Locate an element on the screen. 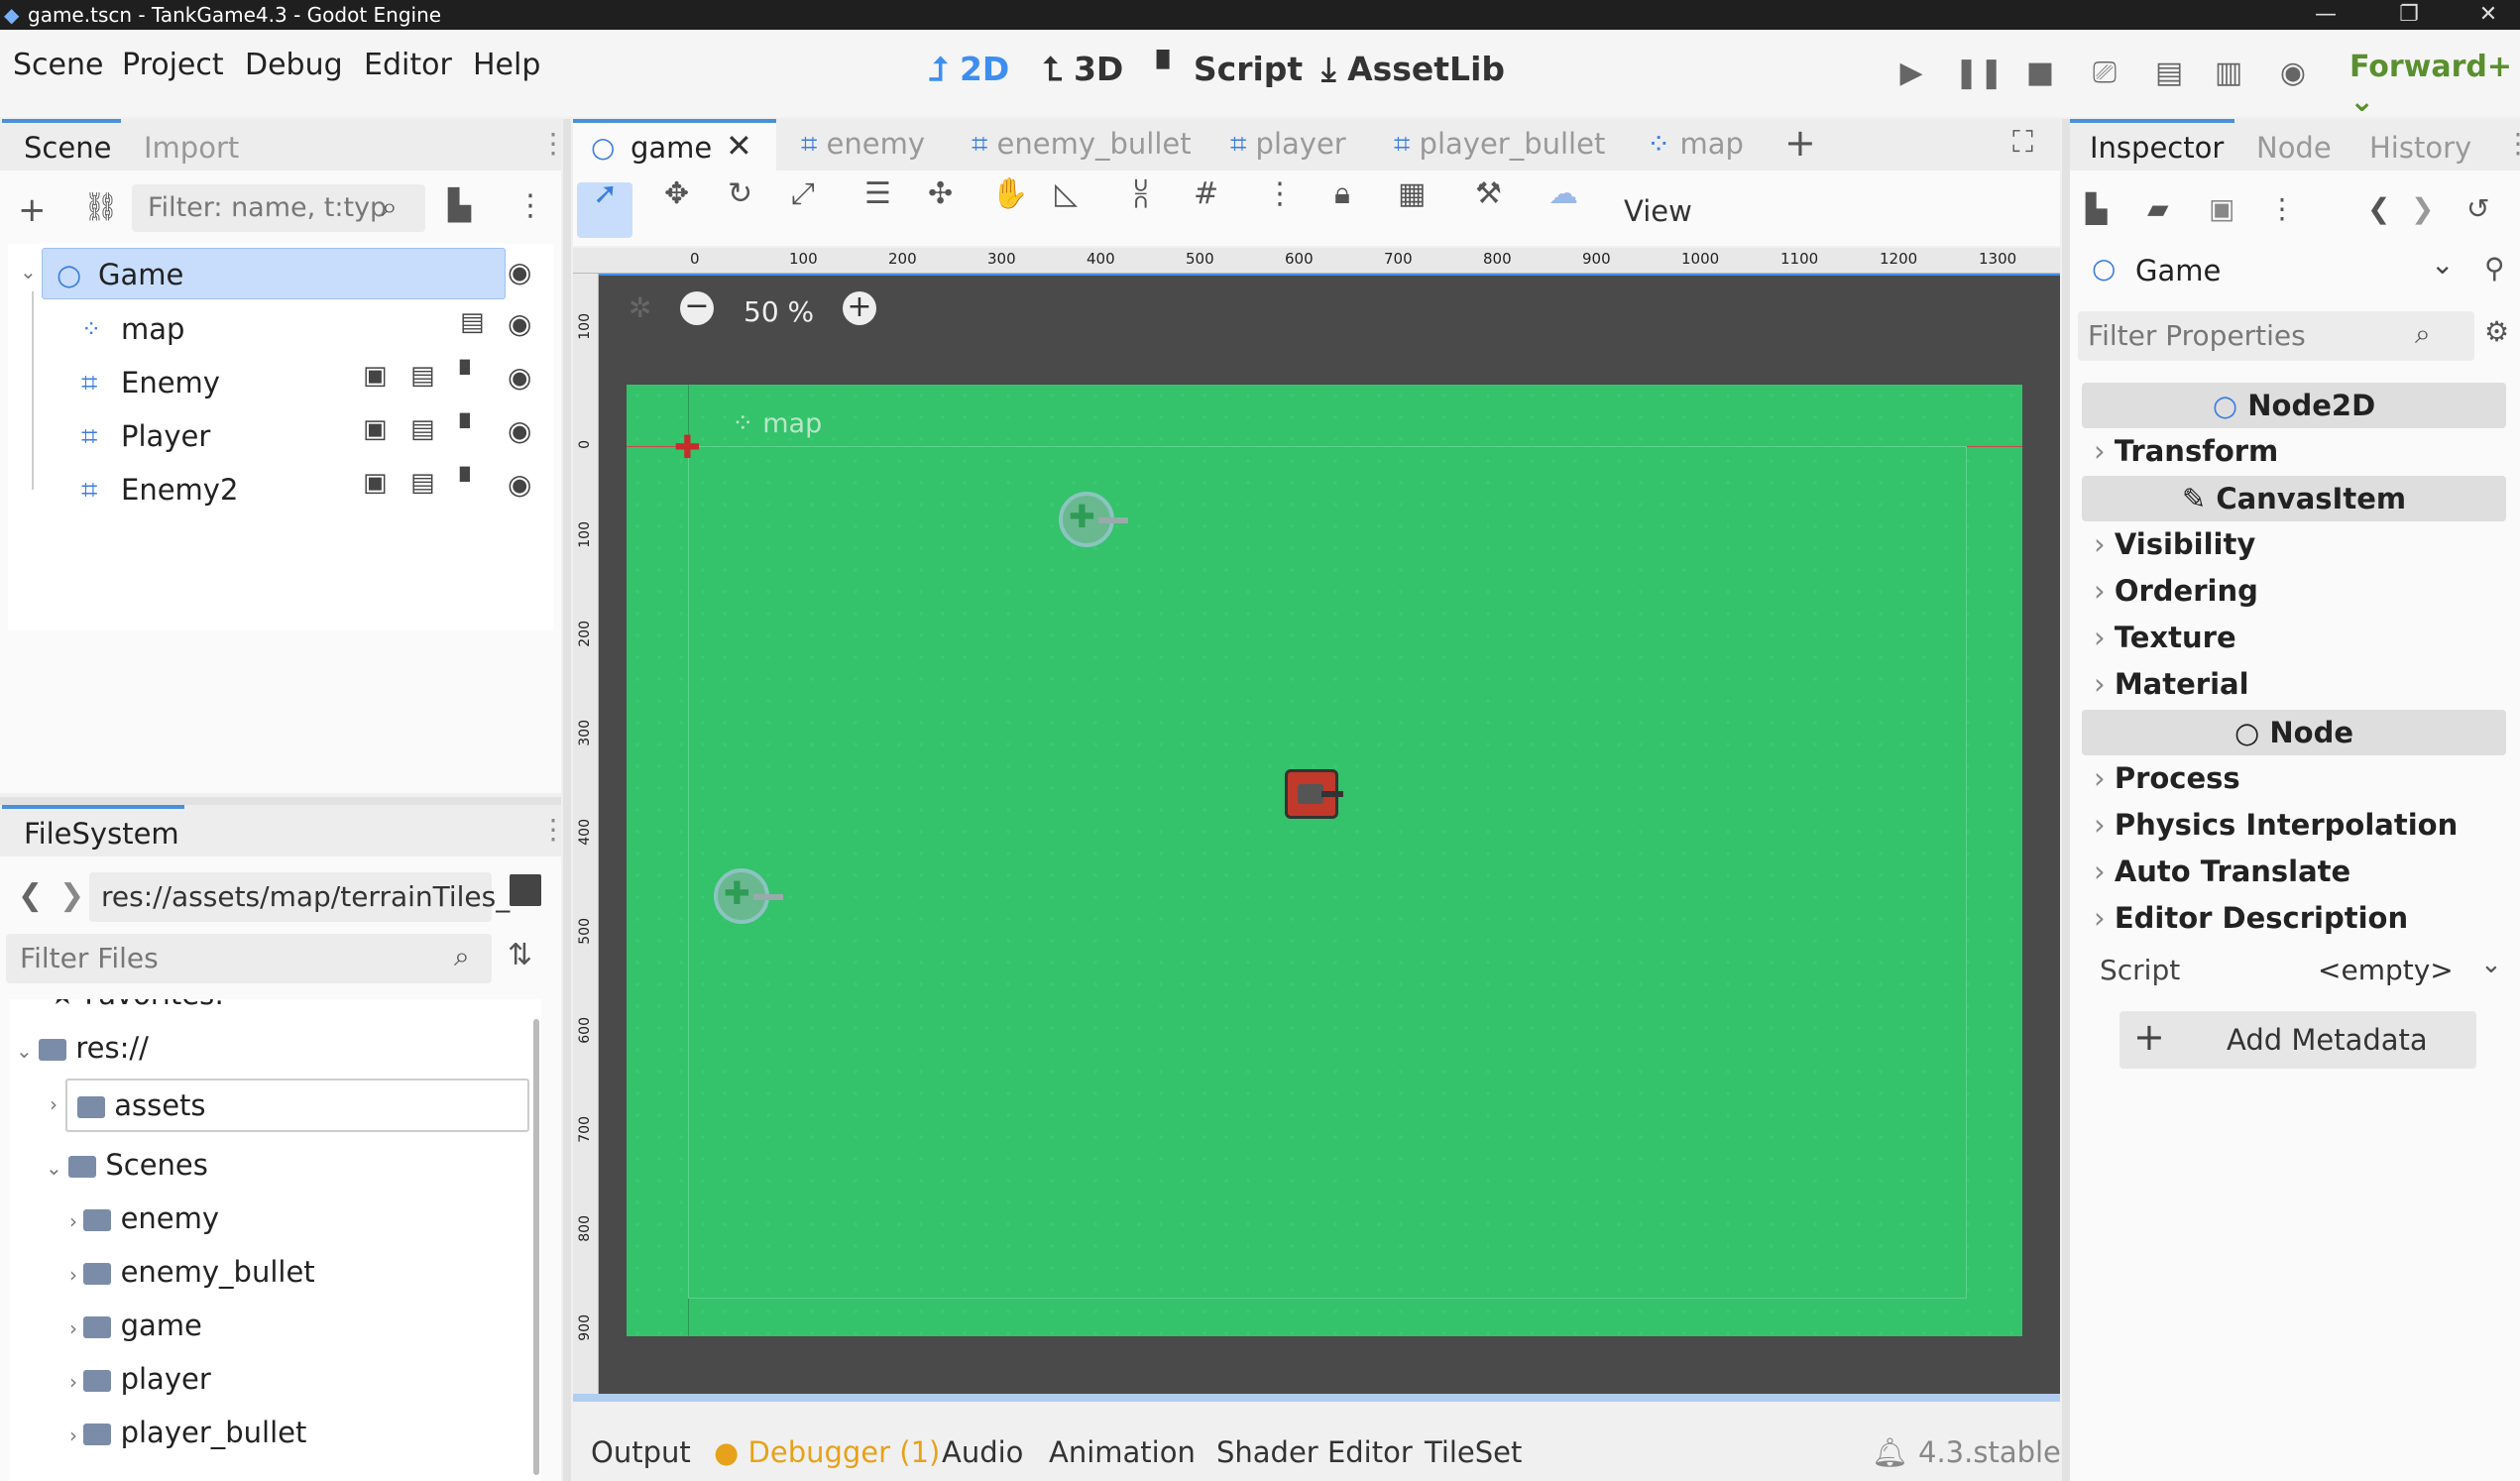 The width and height of the screenshot is (2520, 1481). tab-tileset: TileSet is located at coordinates (1473, 1452).